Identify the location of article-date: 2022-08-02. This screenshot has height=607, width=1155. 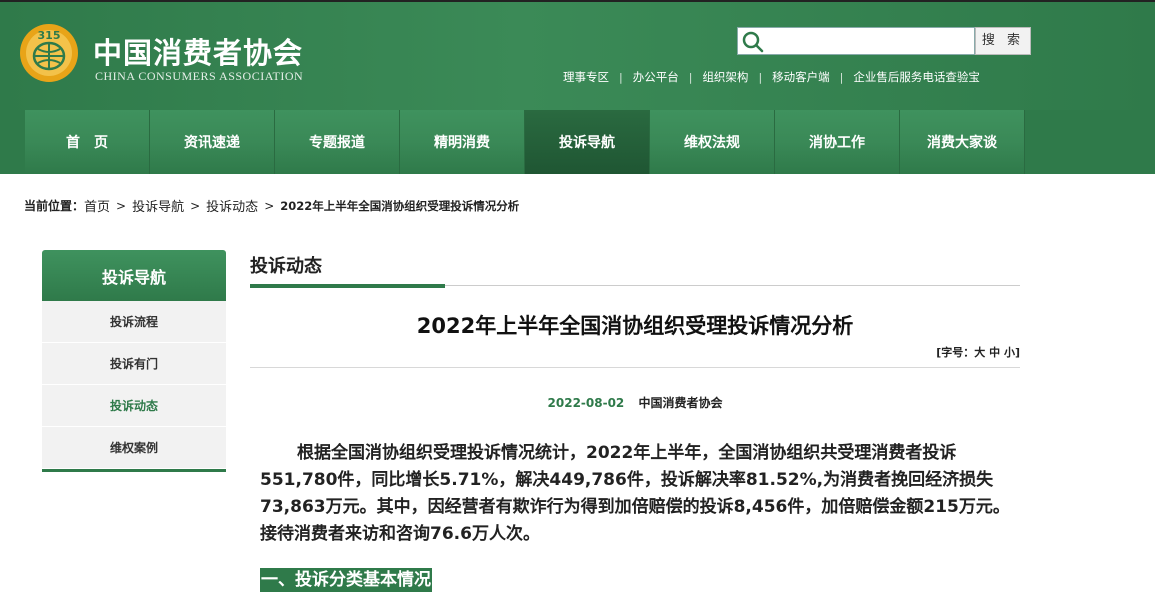
(586, 403).